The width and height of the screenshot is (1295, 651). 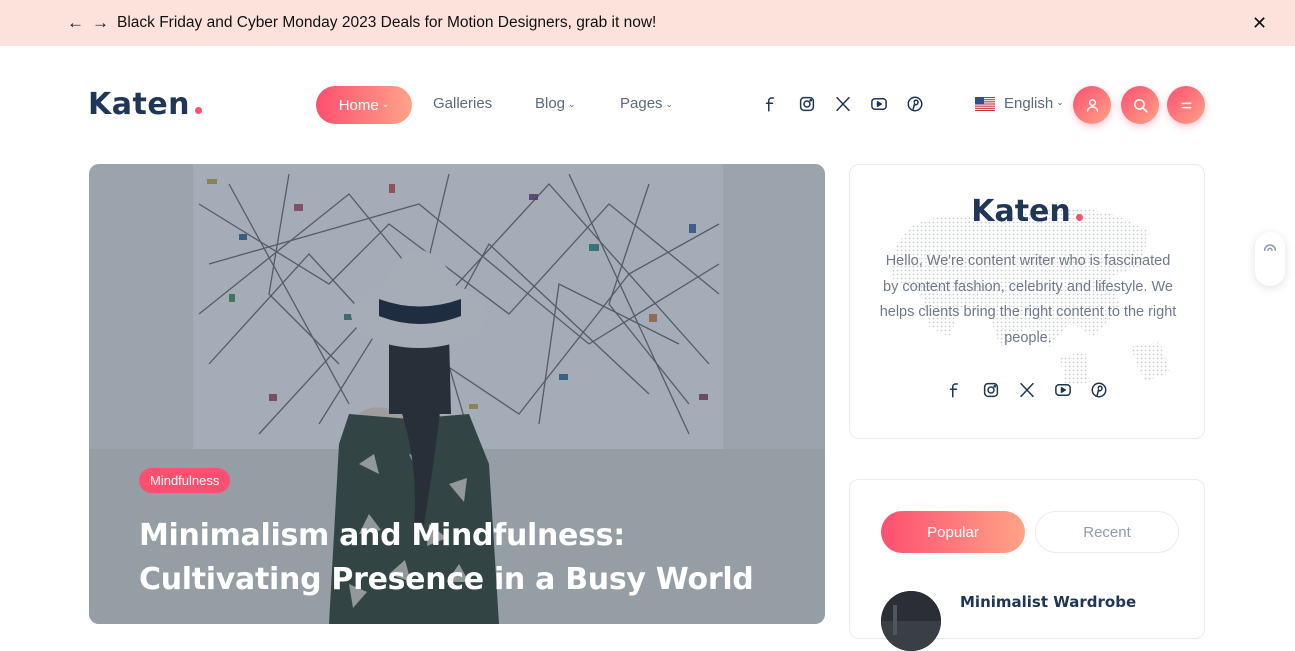 What do you see at coordinates (550, 103) in the screenshot?
I see `nav-item-blog-label: Blog` at bounding box center [550, 103].